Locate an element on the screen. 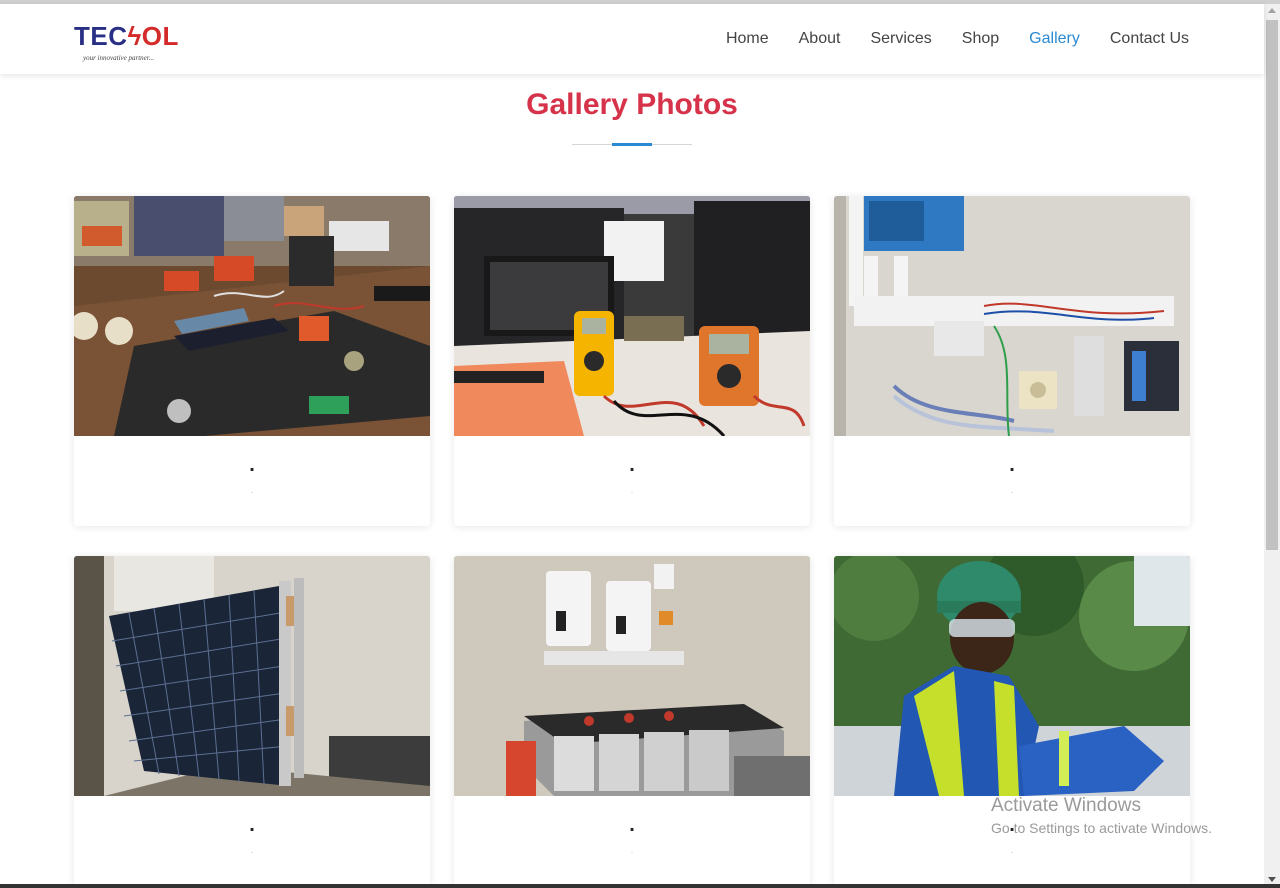 The height and width of the screenshot is (888, 1280). nav-link-home: Home is located at coordinates (747, 39).